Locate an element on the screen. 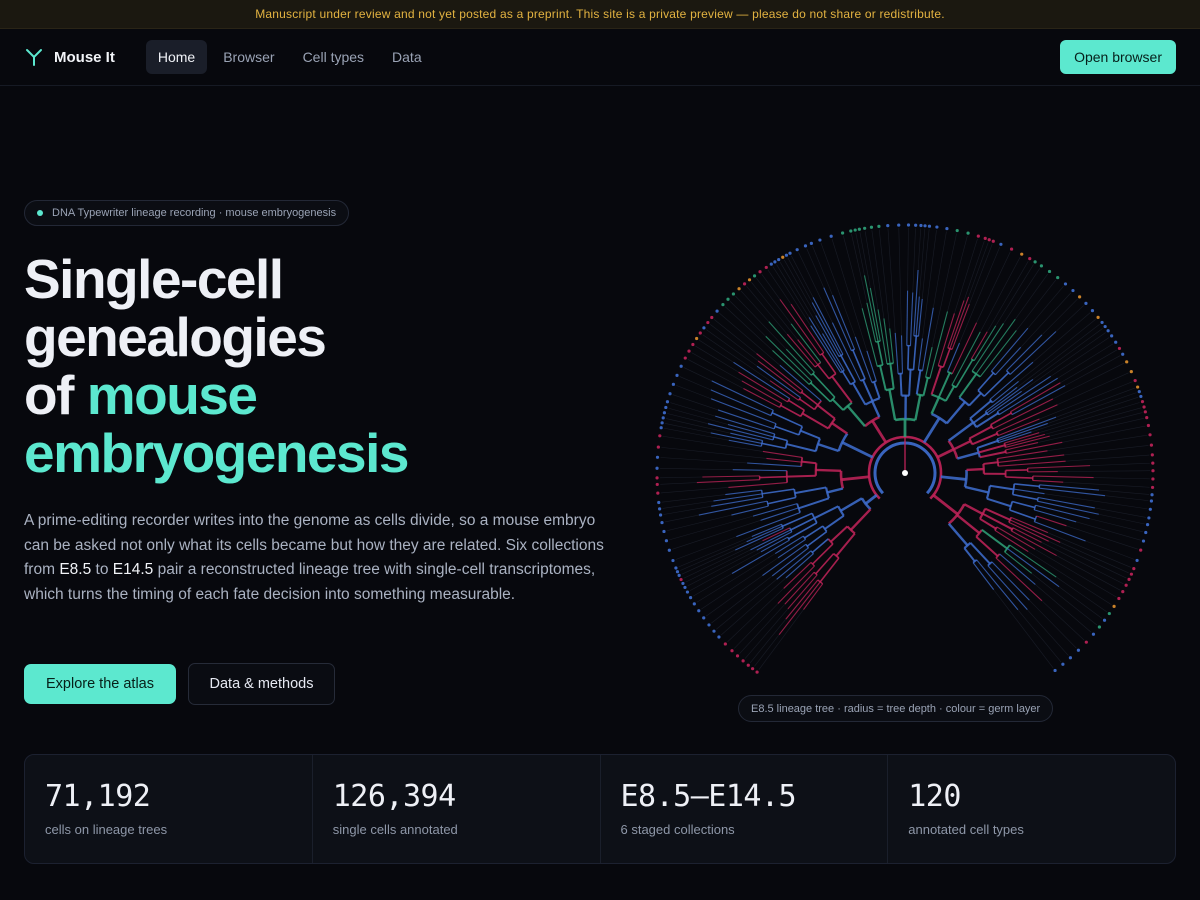 The height and width of the screenshot is (900, 1200). nav-link-data: Data is located at coordinates (407, 57).